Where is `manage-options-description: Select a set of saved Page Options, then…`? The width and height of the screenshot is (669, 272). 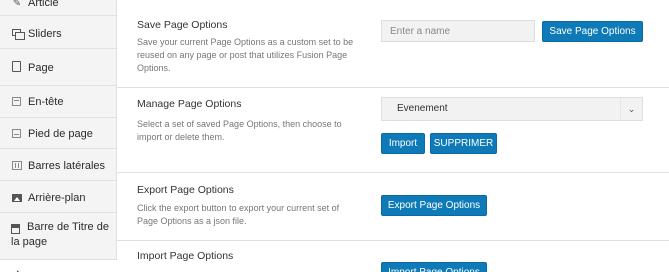 manage-options-description: Select a set of saved Page Options, then… is located at coordinates (239, 130).